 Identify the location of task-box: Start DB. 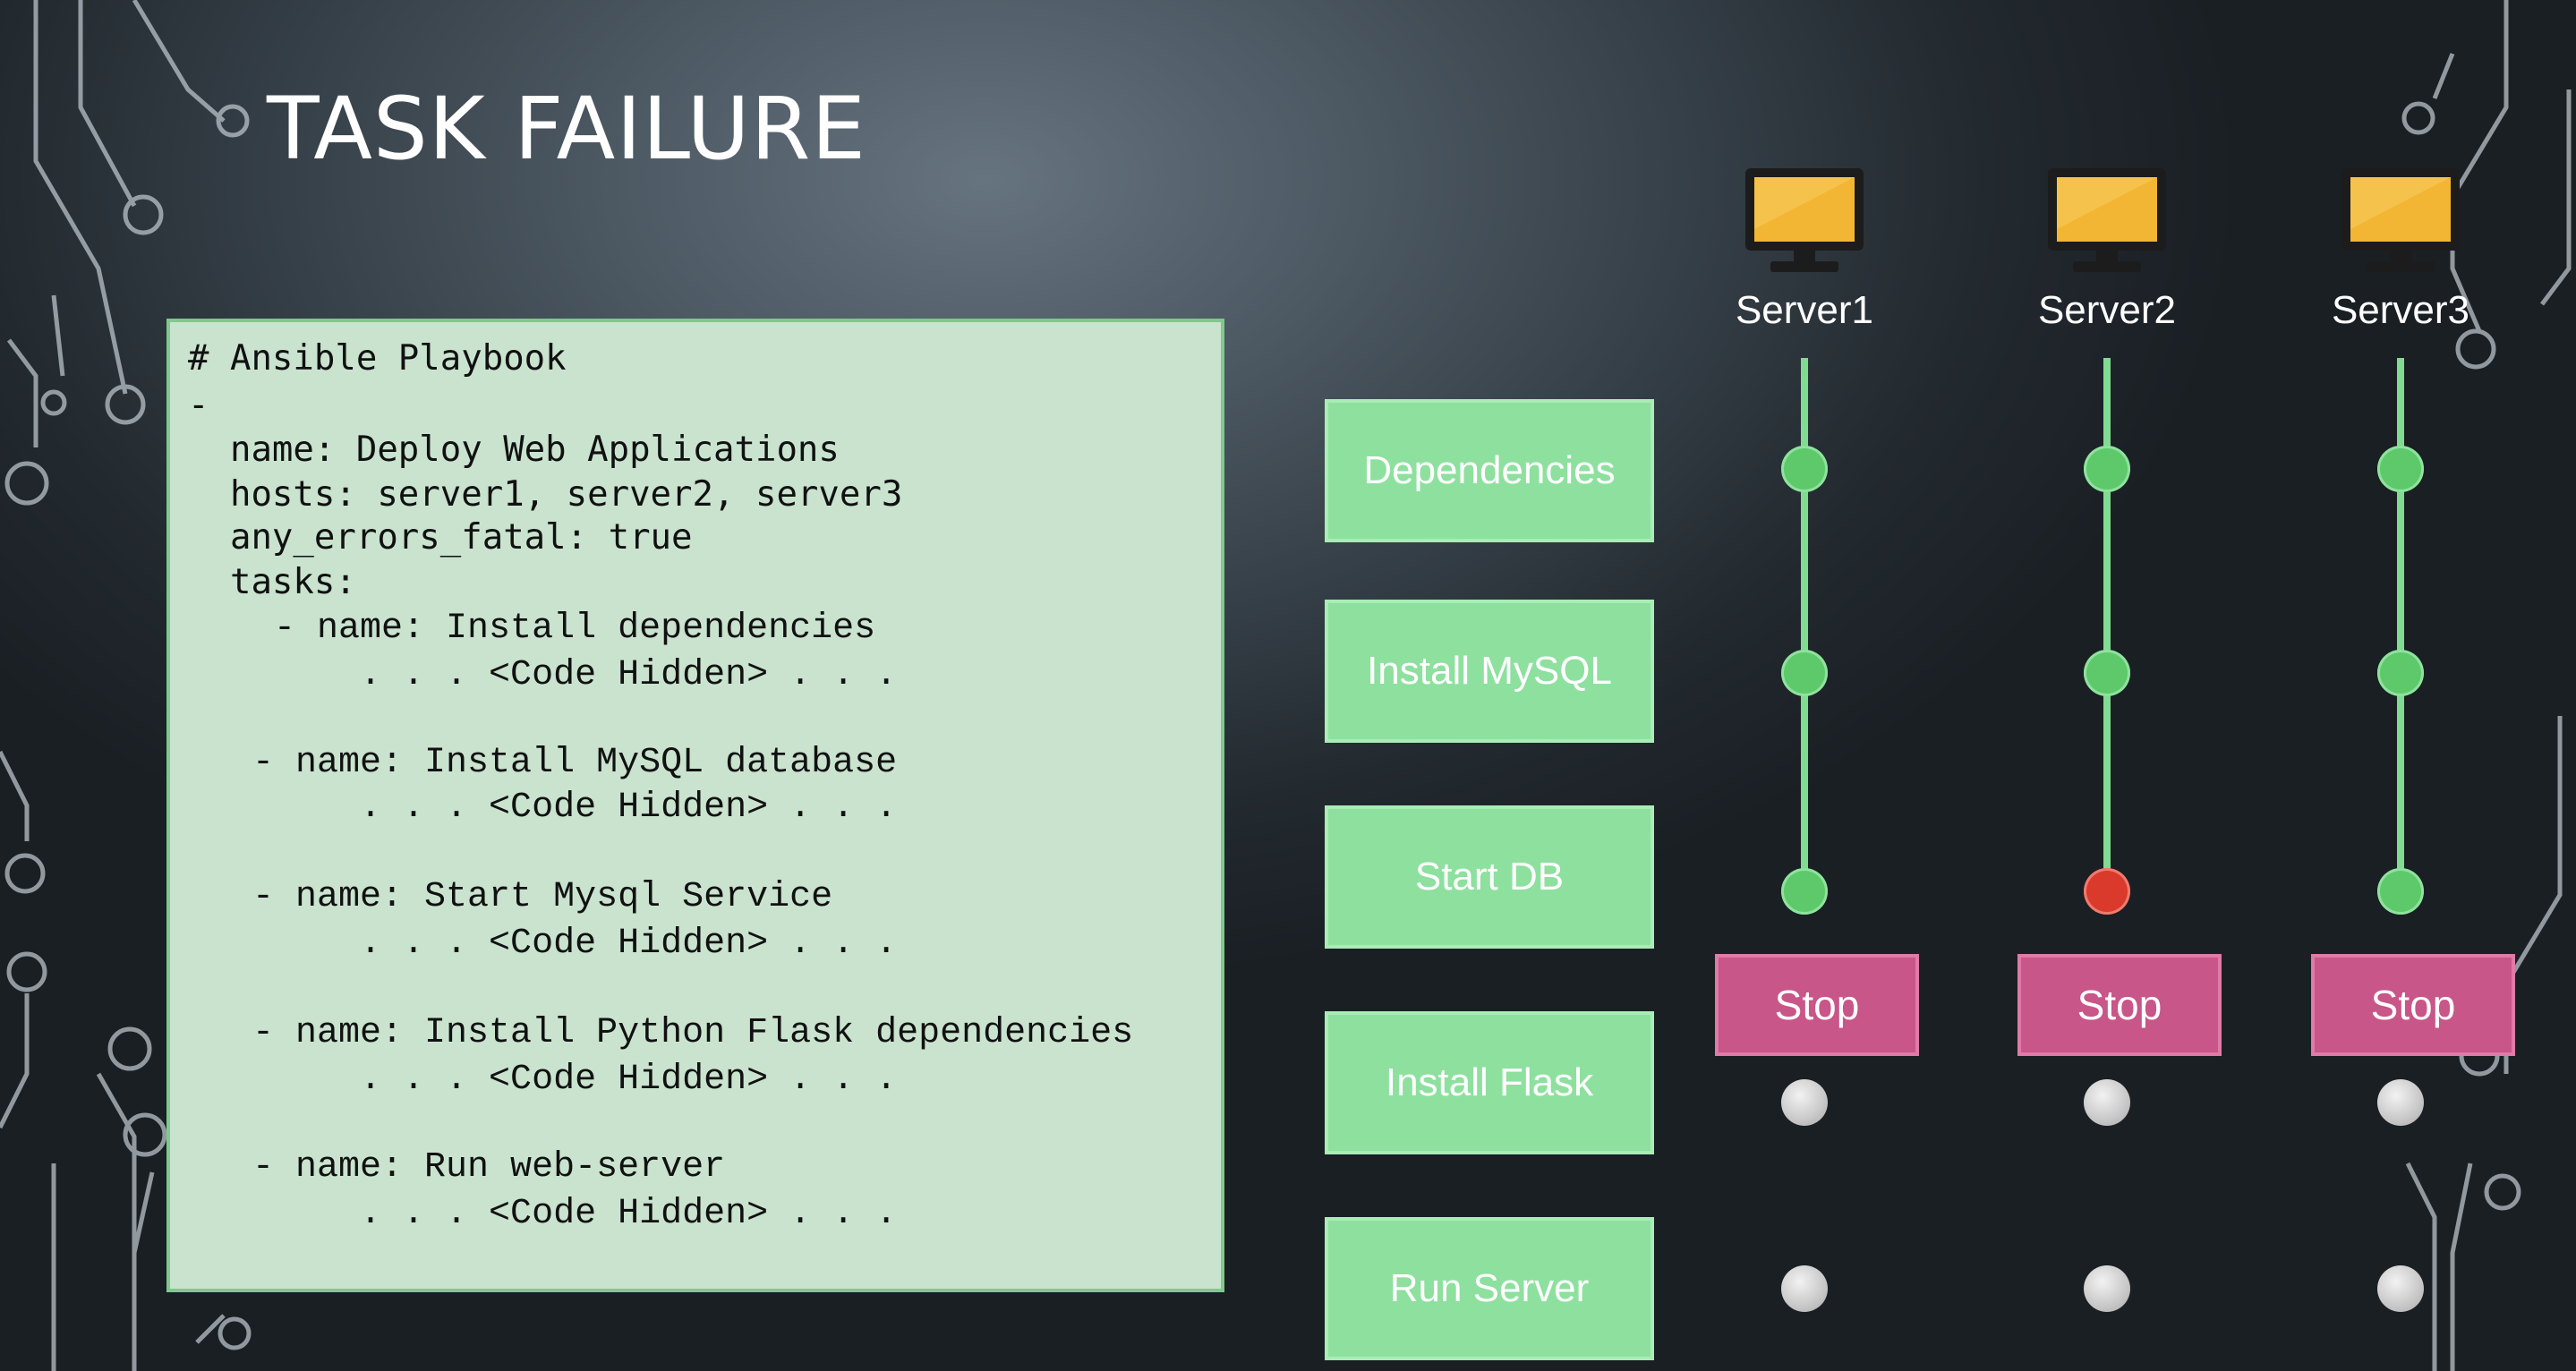
(1489, 877).